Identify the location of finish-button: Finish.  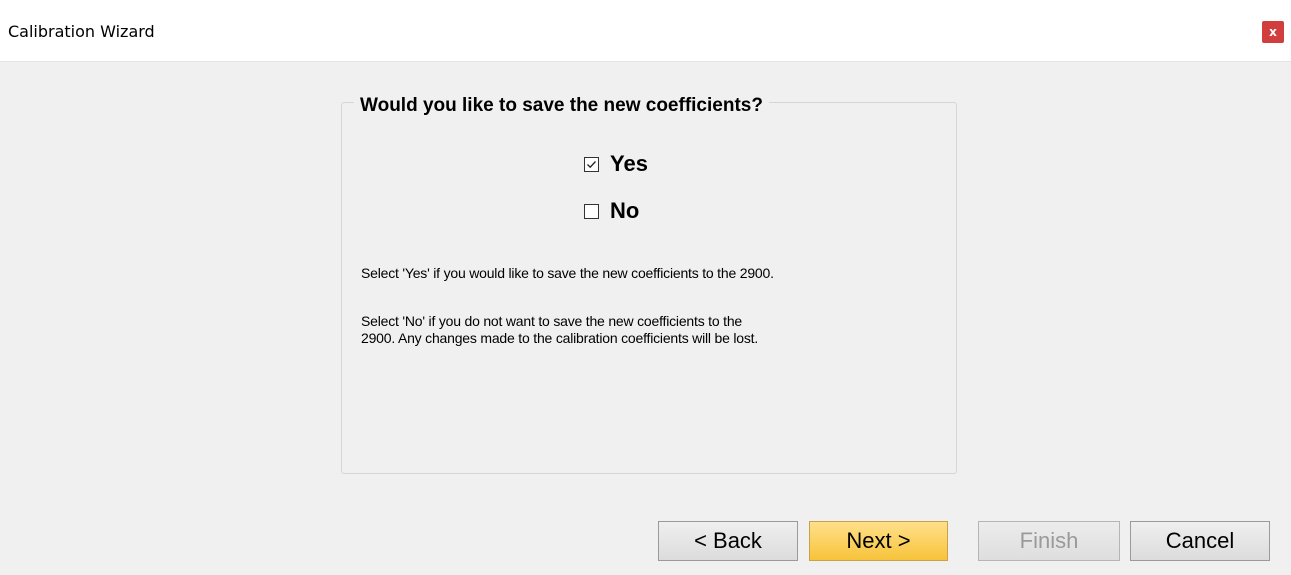
(1049, 541).